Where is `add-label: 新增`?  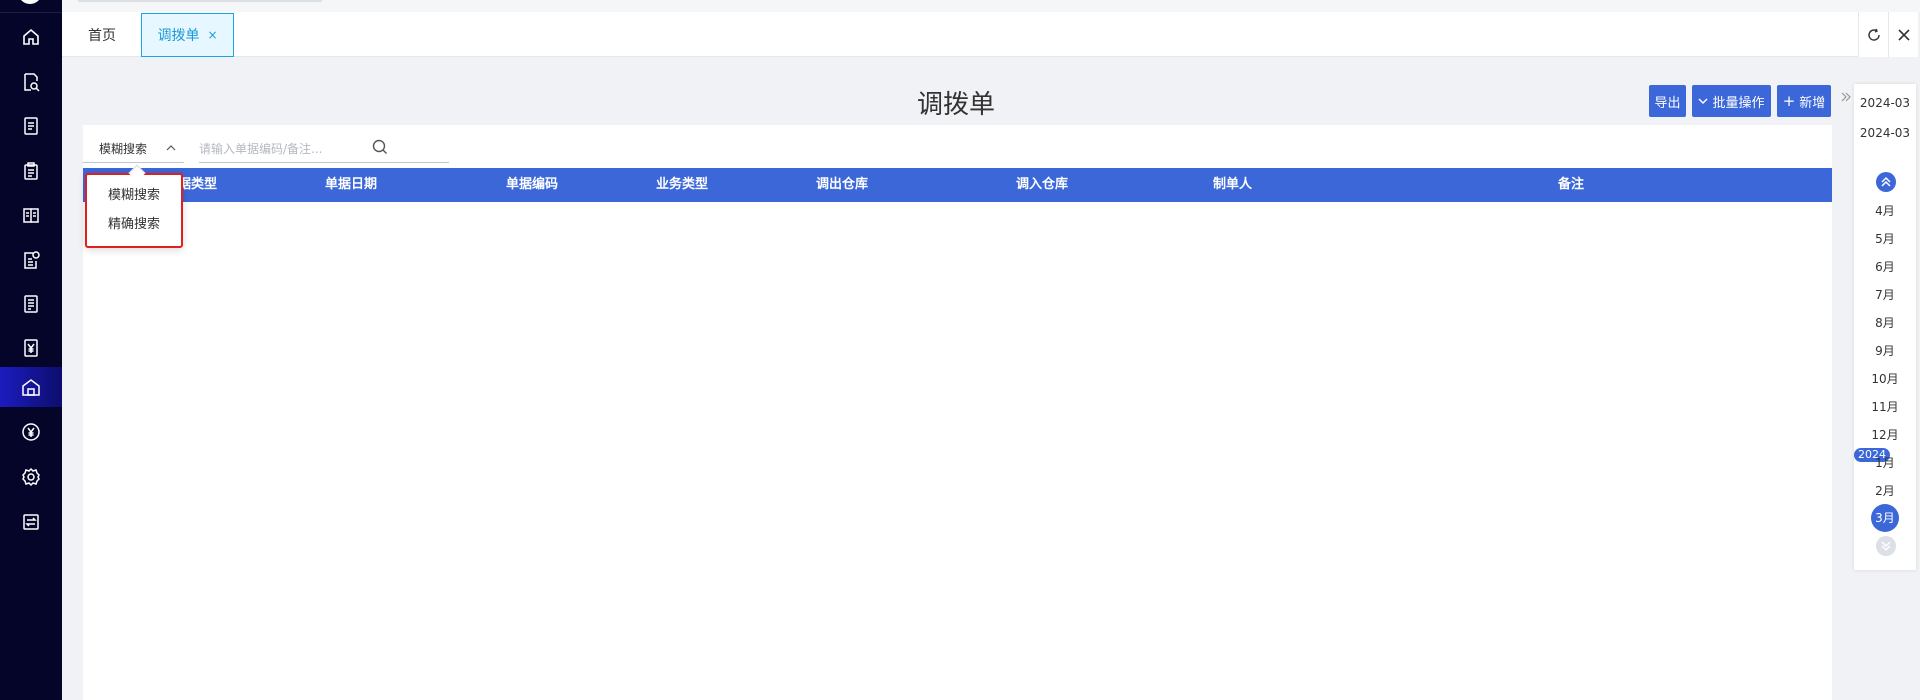 add-label: 新增 is located at coordinates (1812, 103).